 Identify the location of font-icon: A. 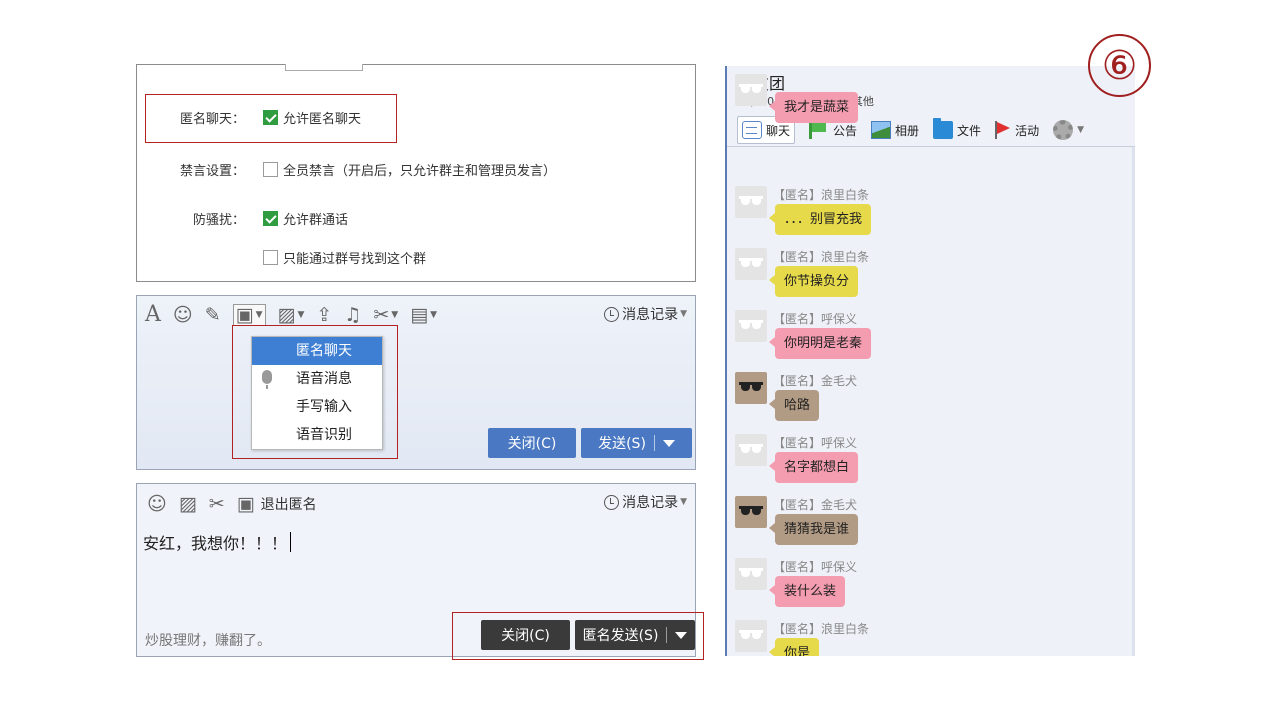
(153, 315).